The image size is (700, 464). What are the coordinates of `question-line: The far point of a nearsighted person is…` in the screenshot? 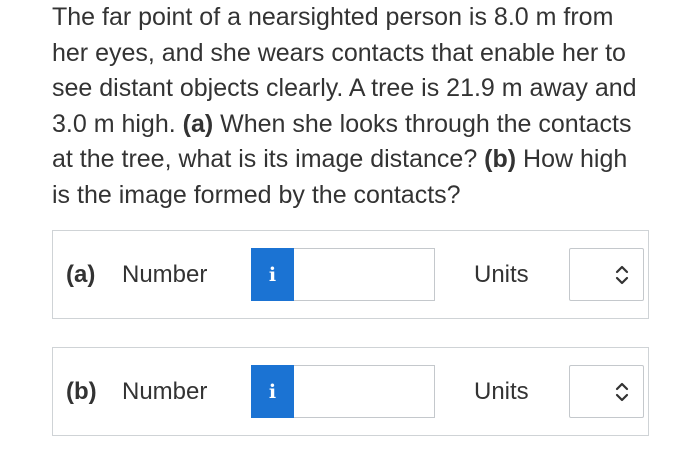 It's located at (367, 18).